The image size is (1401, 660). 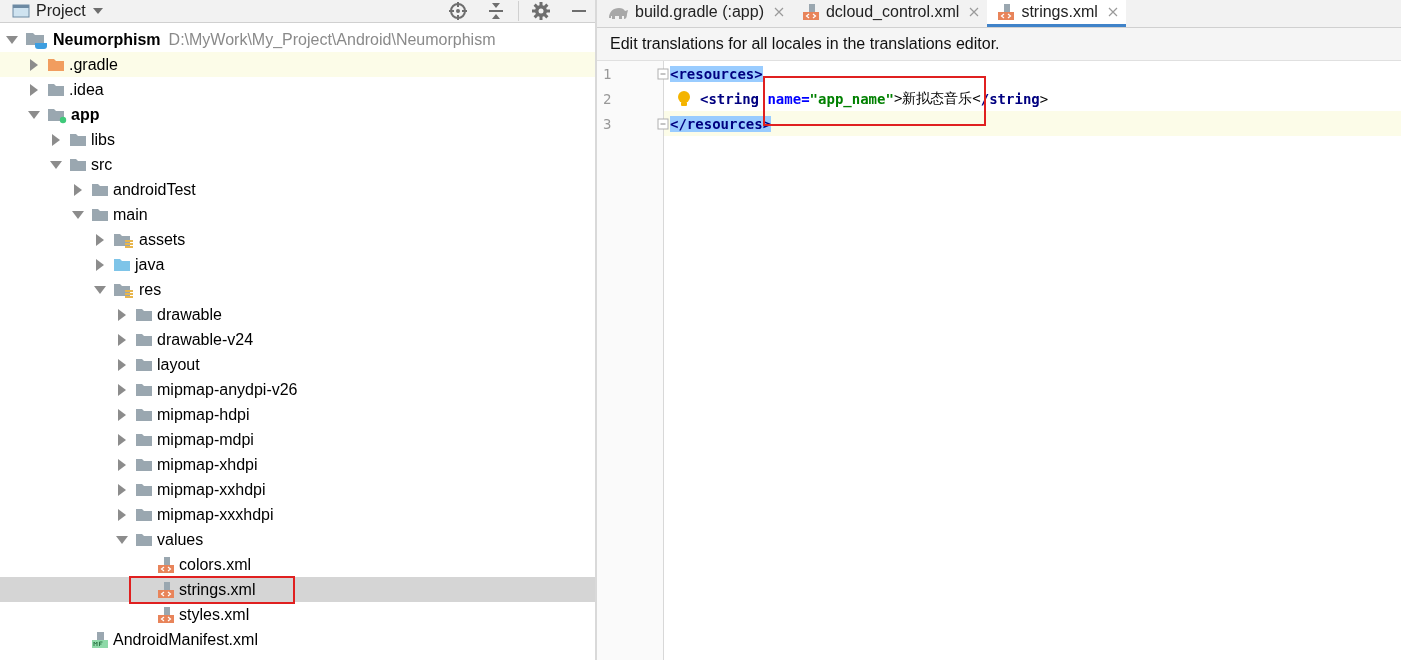 I want to click on tree-item: layout, so click(x=297, y=364).